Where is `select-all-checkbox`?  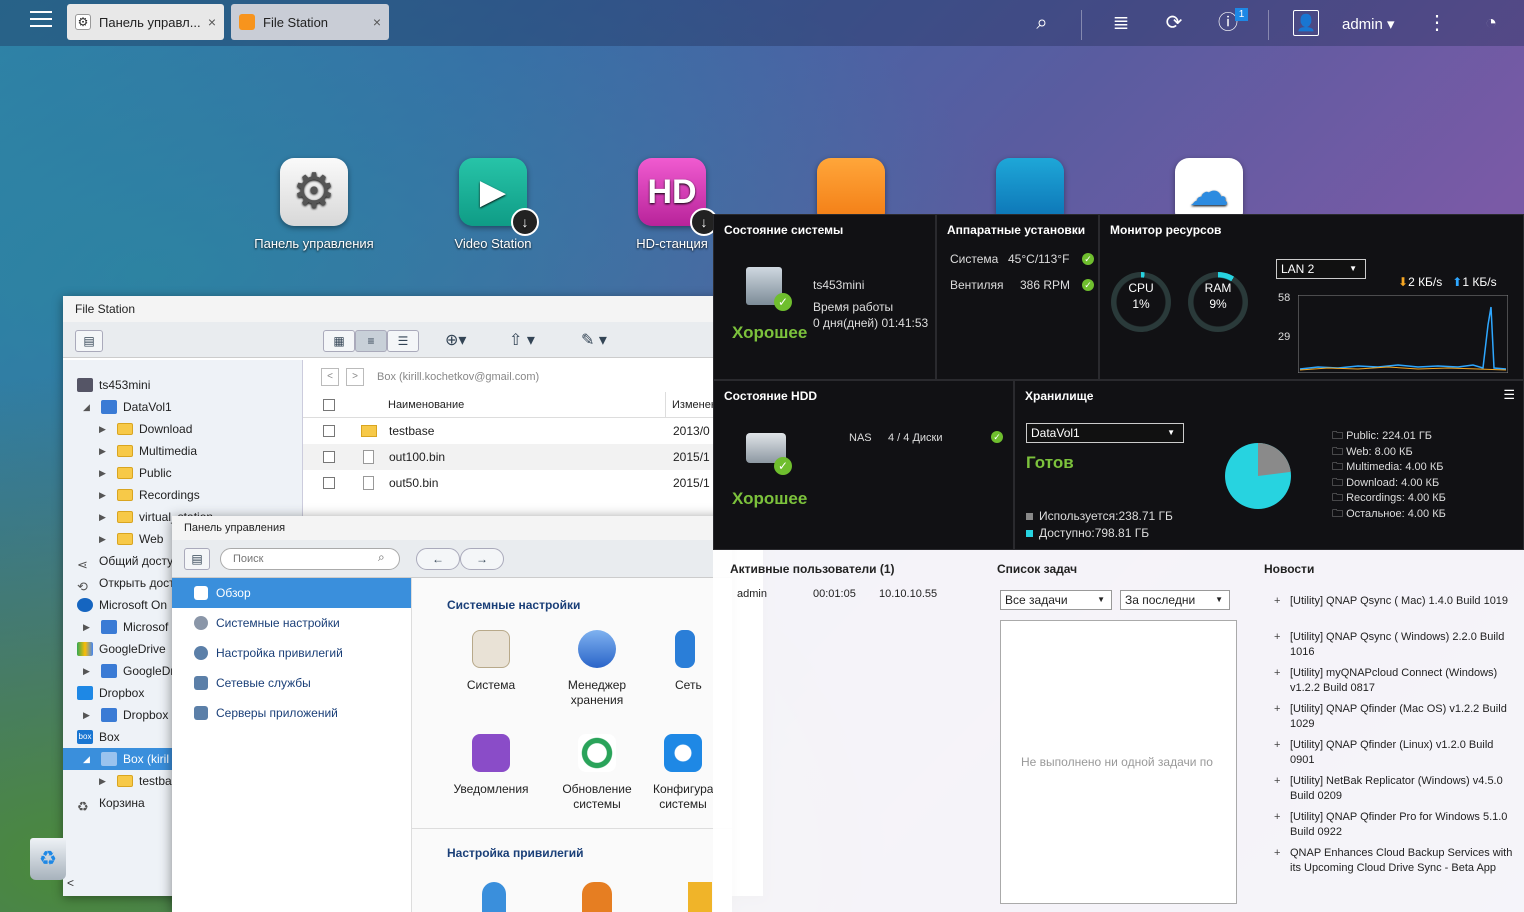 select-all-checkbox is located at coordinates (329, 405).